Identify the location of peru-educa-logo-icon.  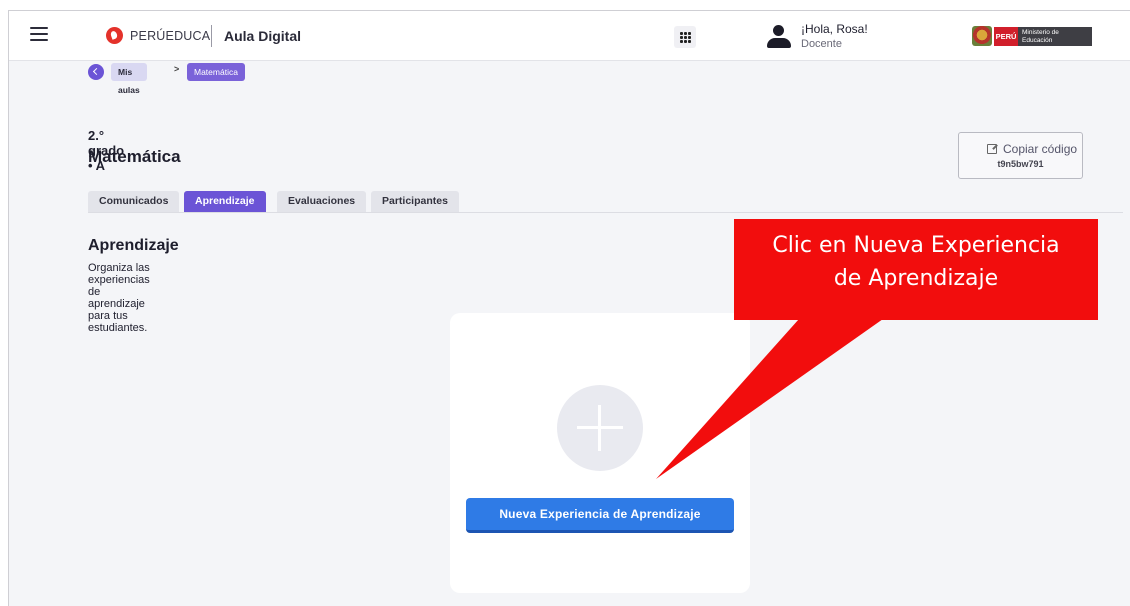
(114, 35).